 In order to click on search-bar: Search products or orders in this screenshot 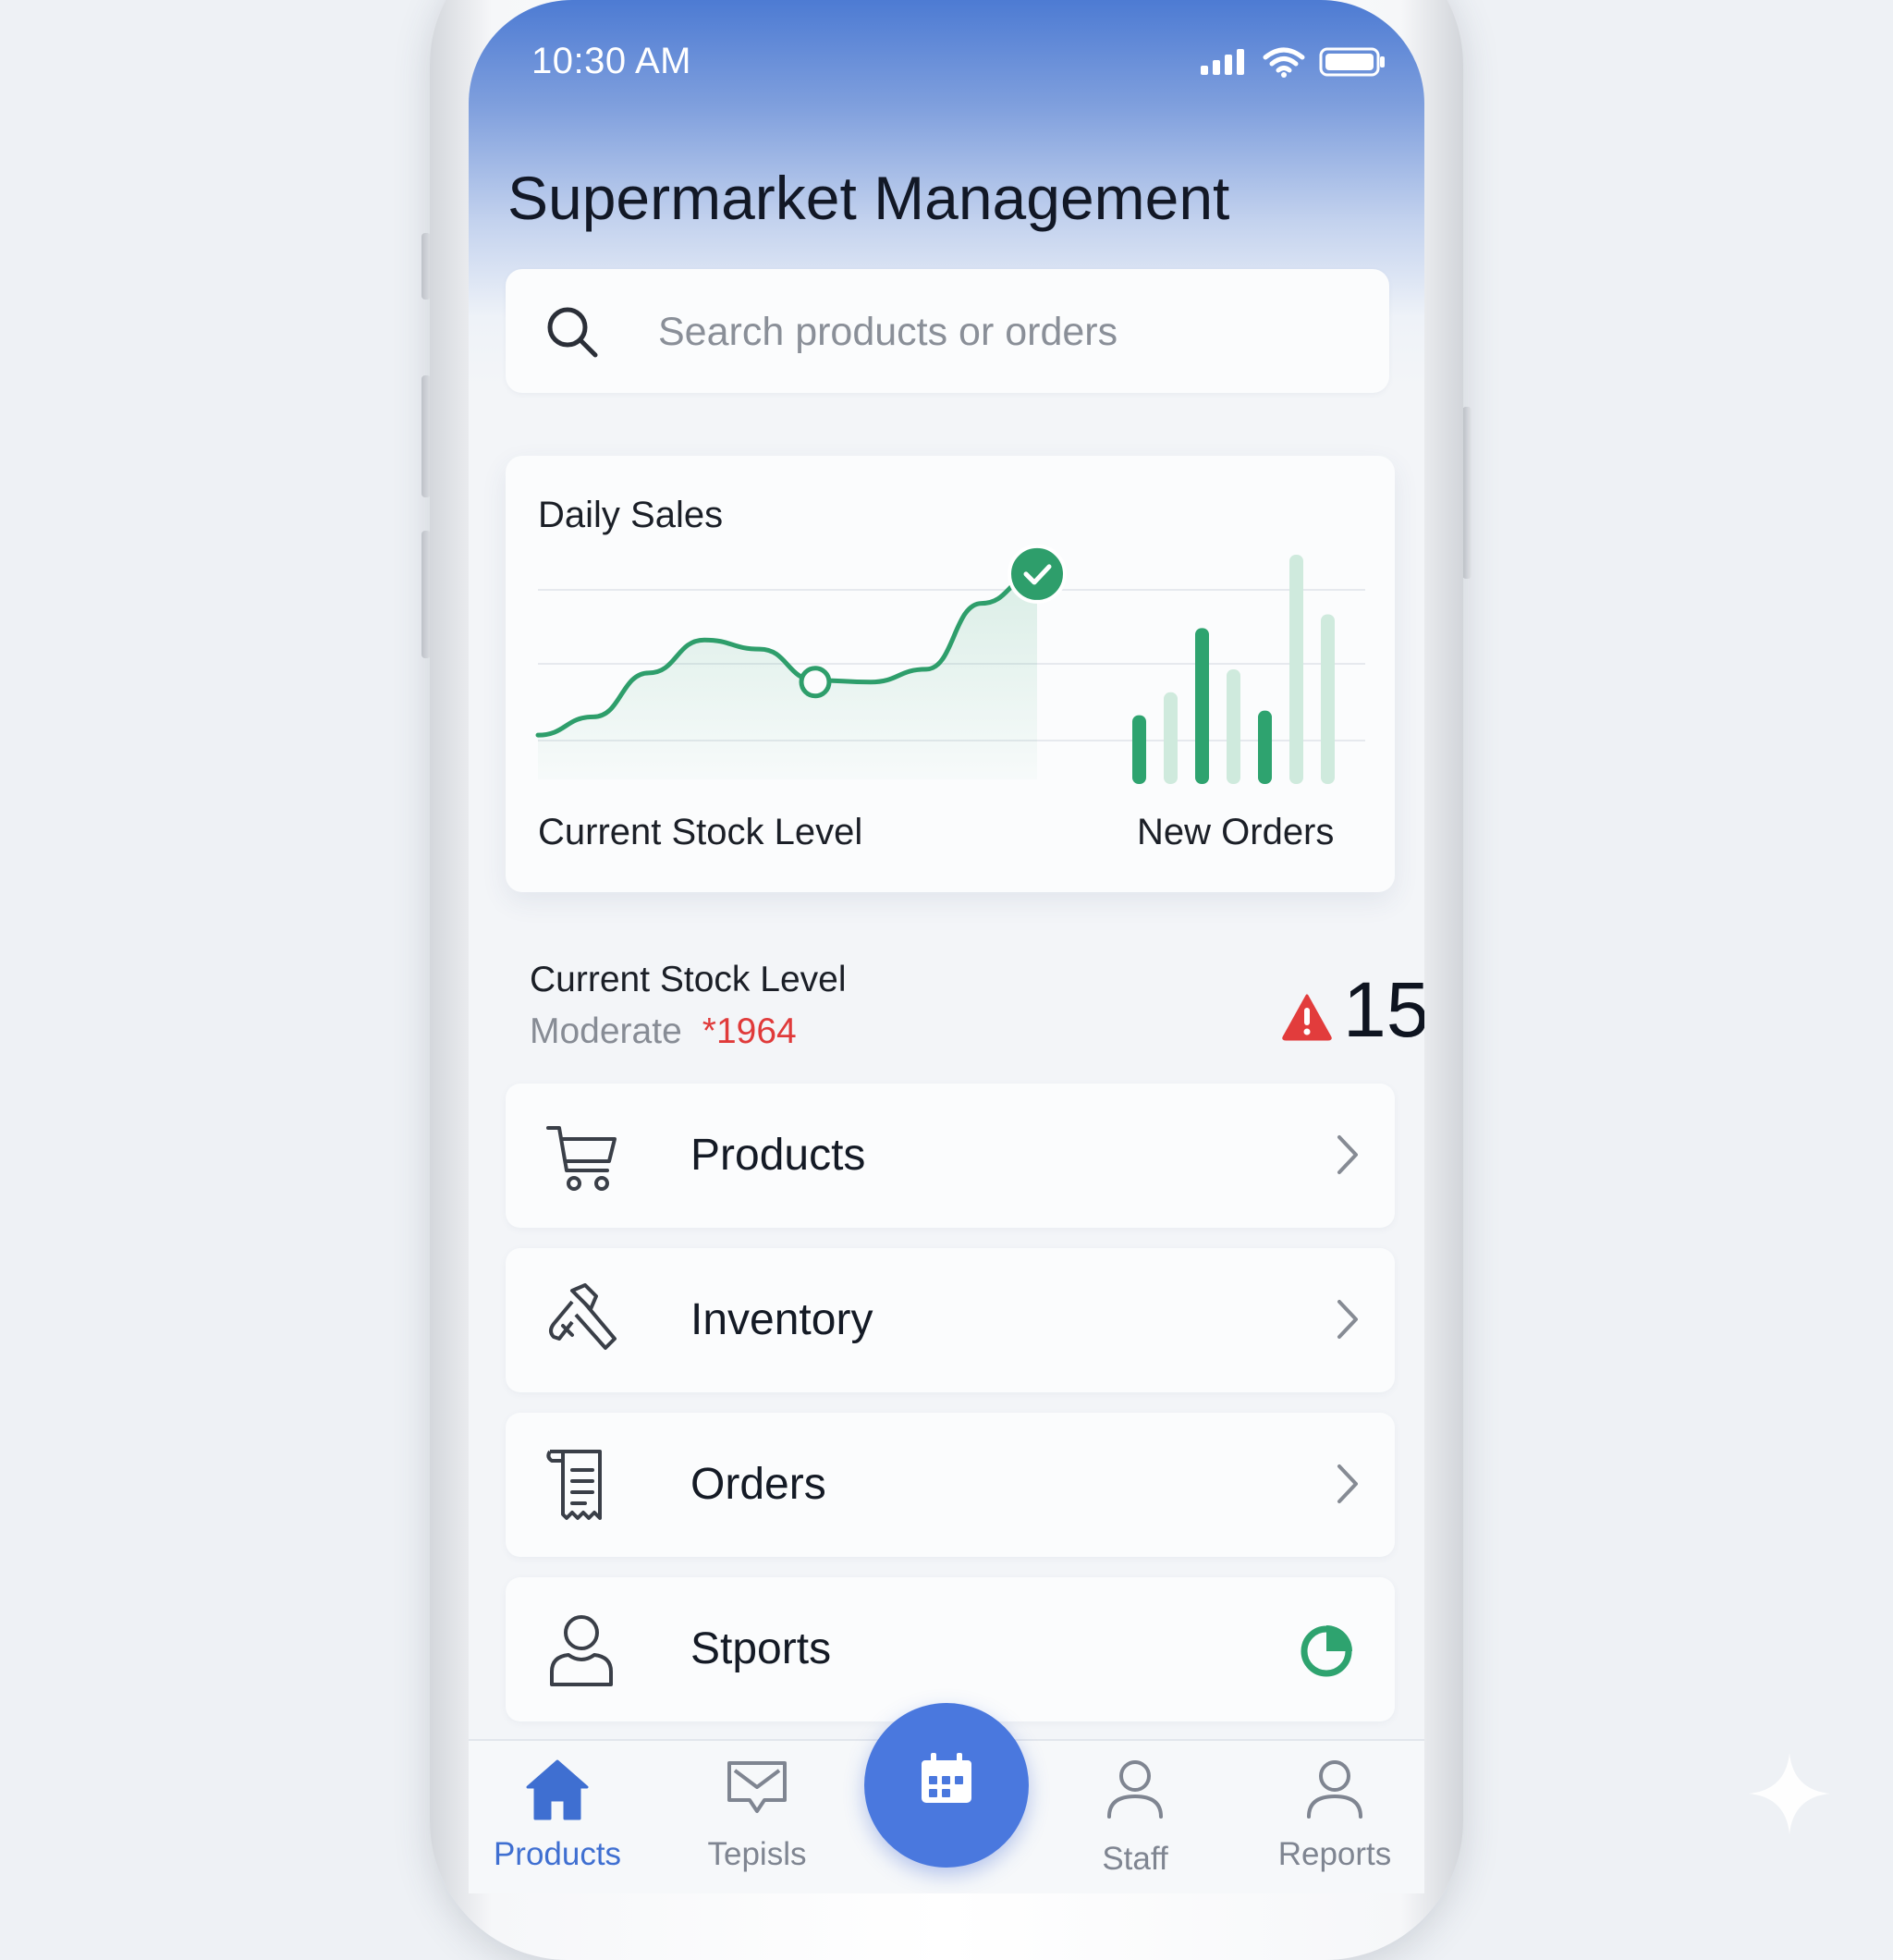, I will do `click(948, 331)`.